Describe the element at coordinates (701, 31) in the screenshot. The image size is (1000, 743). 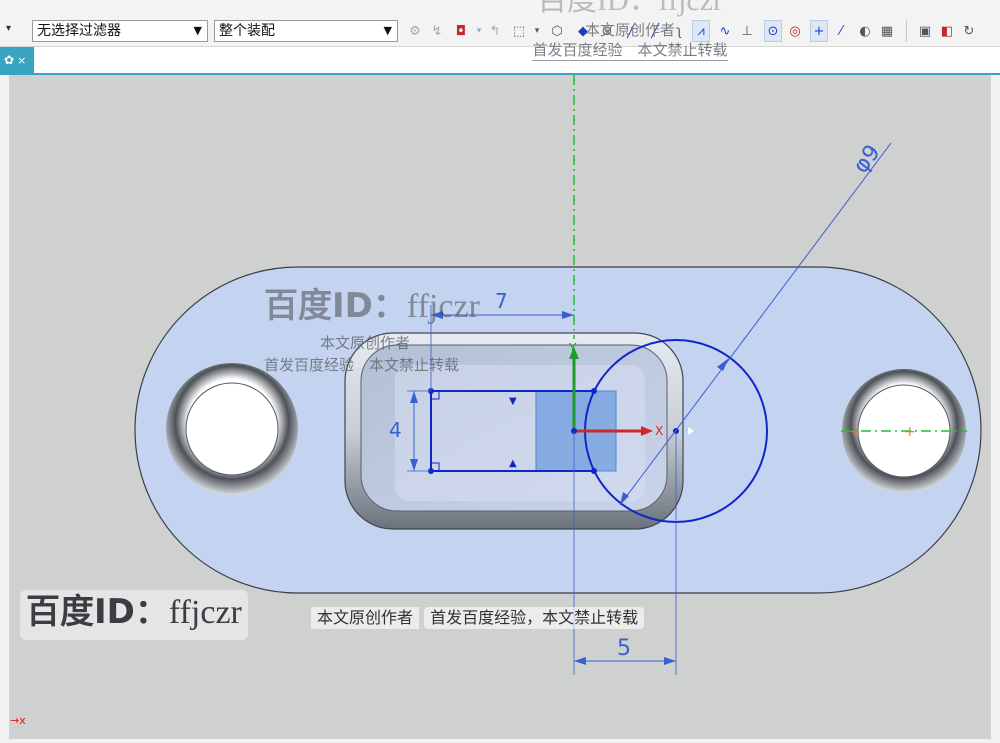
I see `spline-snap-icon: ⩘` at that location.